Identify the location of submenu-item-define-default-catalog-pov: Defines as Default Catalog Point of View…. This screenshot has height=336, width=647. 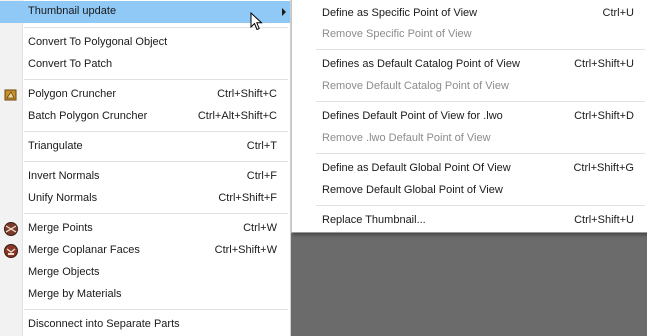
(469, 65).